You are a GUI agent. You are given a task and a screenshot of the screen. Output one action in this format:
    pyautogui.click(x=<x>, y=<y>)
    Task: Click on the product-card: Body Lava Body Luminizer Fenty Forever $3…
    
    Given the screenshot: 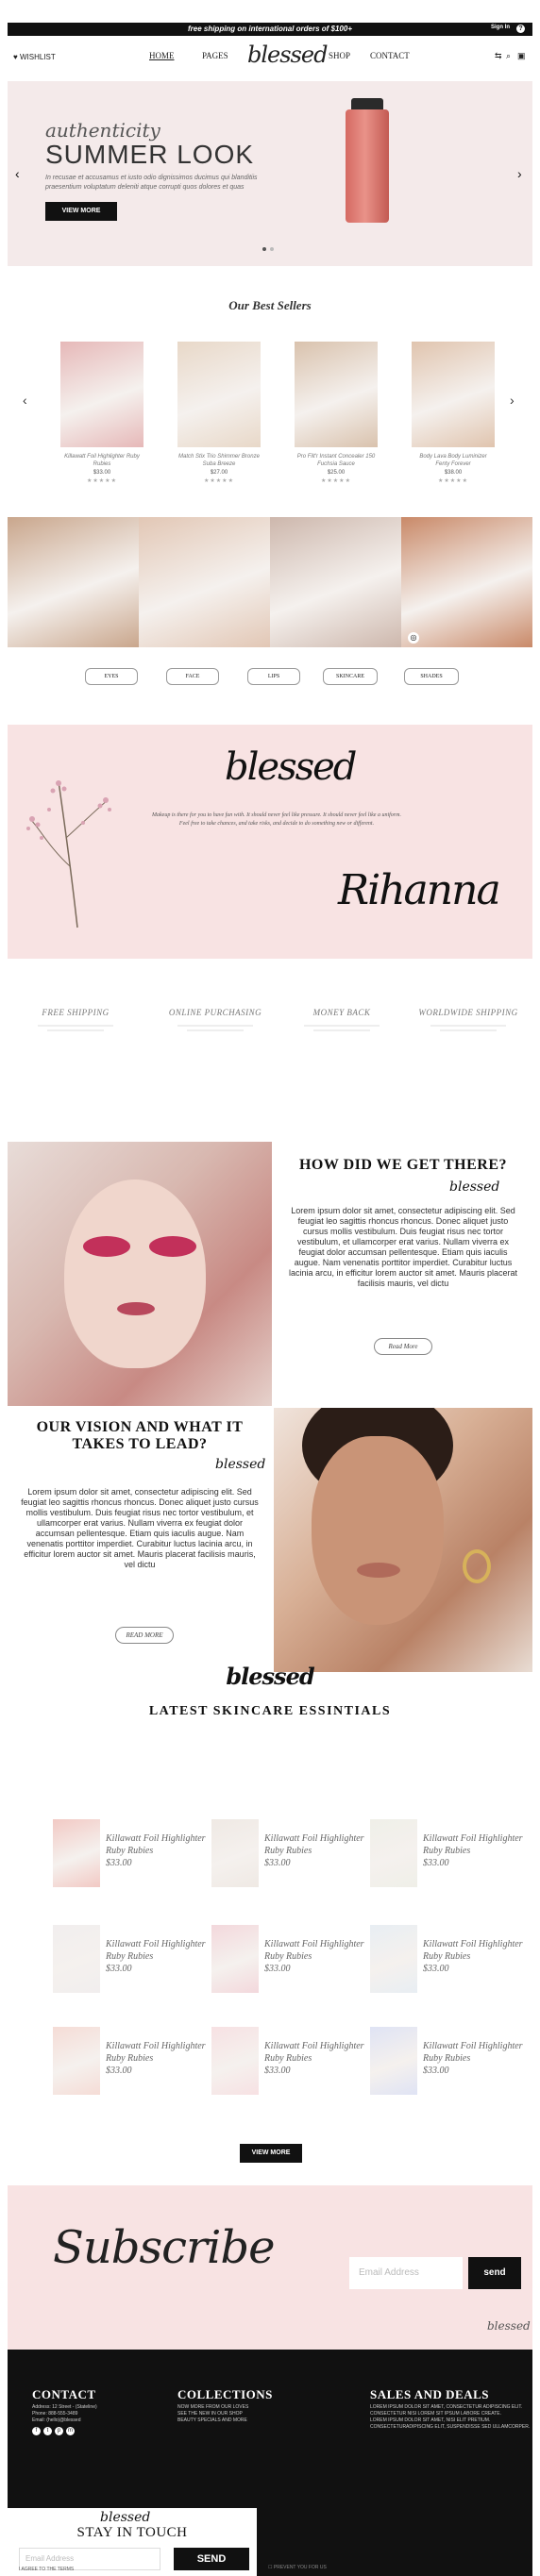 What is the action you would take?
    pyautogui.click(x=453, y=413)
    